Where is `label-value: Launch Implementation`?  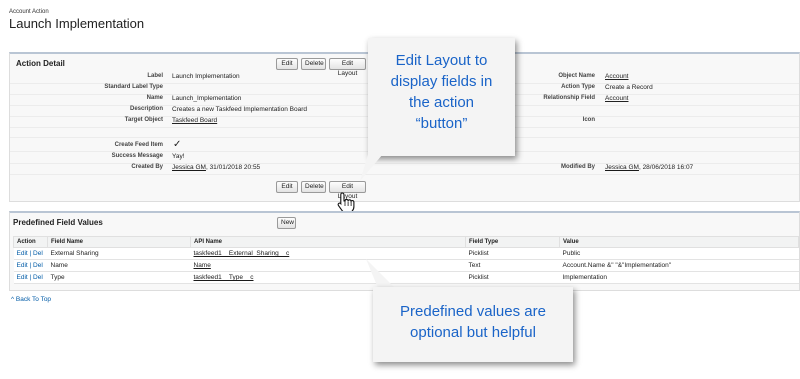
label-value: Launch Implementation is located at coordinates (206, 76).